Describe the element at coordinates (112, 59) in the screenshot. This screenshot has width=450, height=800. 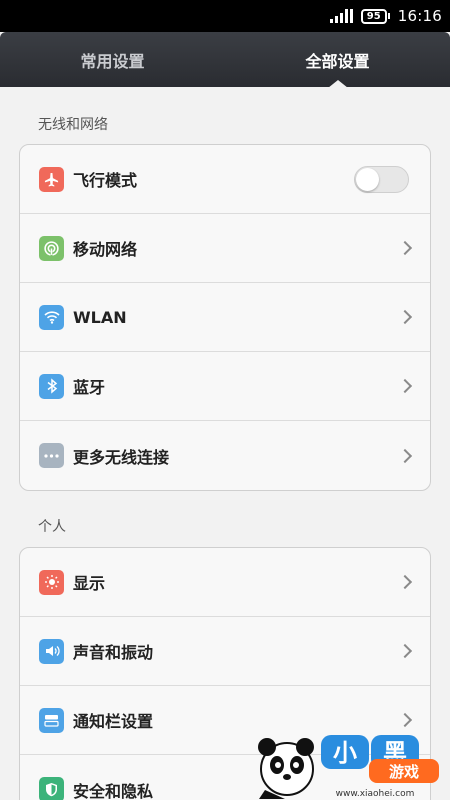
I see `tab-common-settings: 常用设置` at that location.